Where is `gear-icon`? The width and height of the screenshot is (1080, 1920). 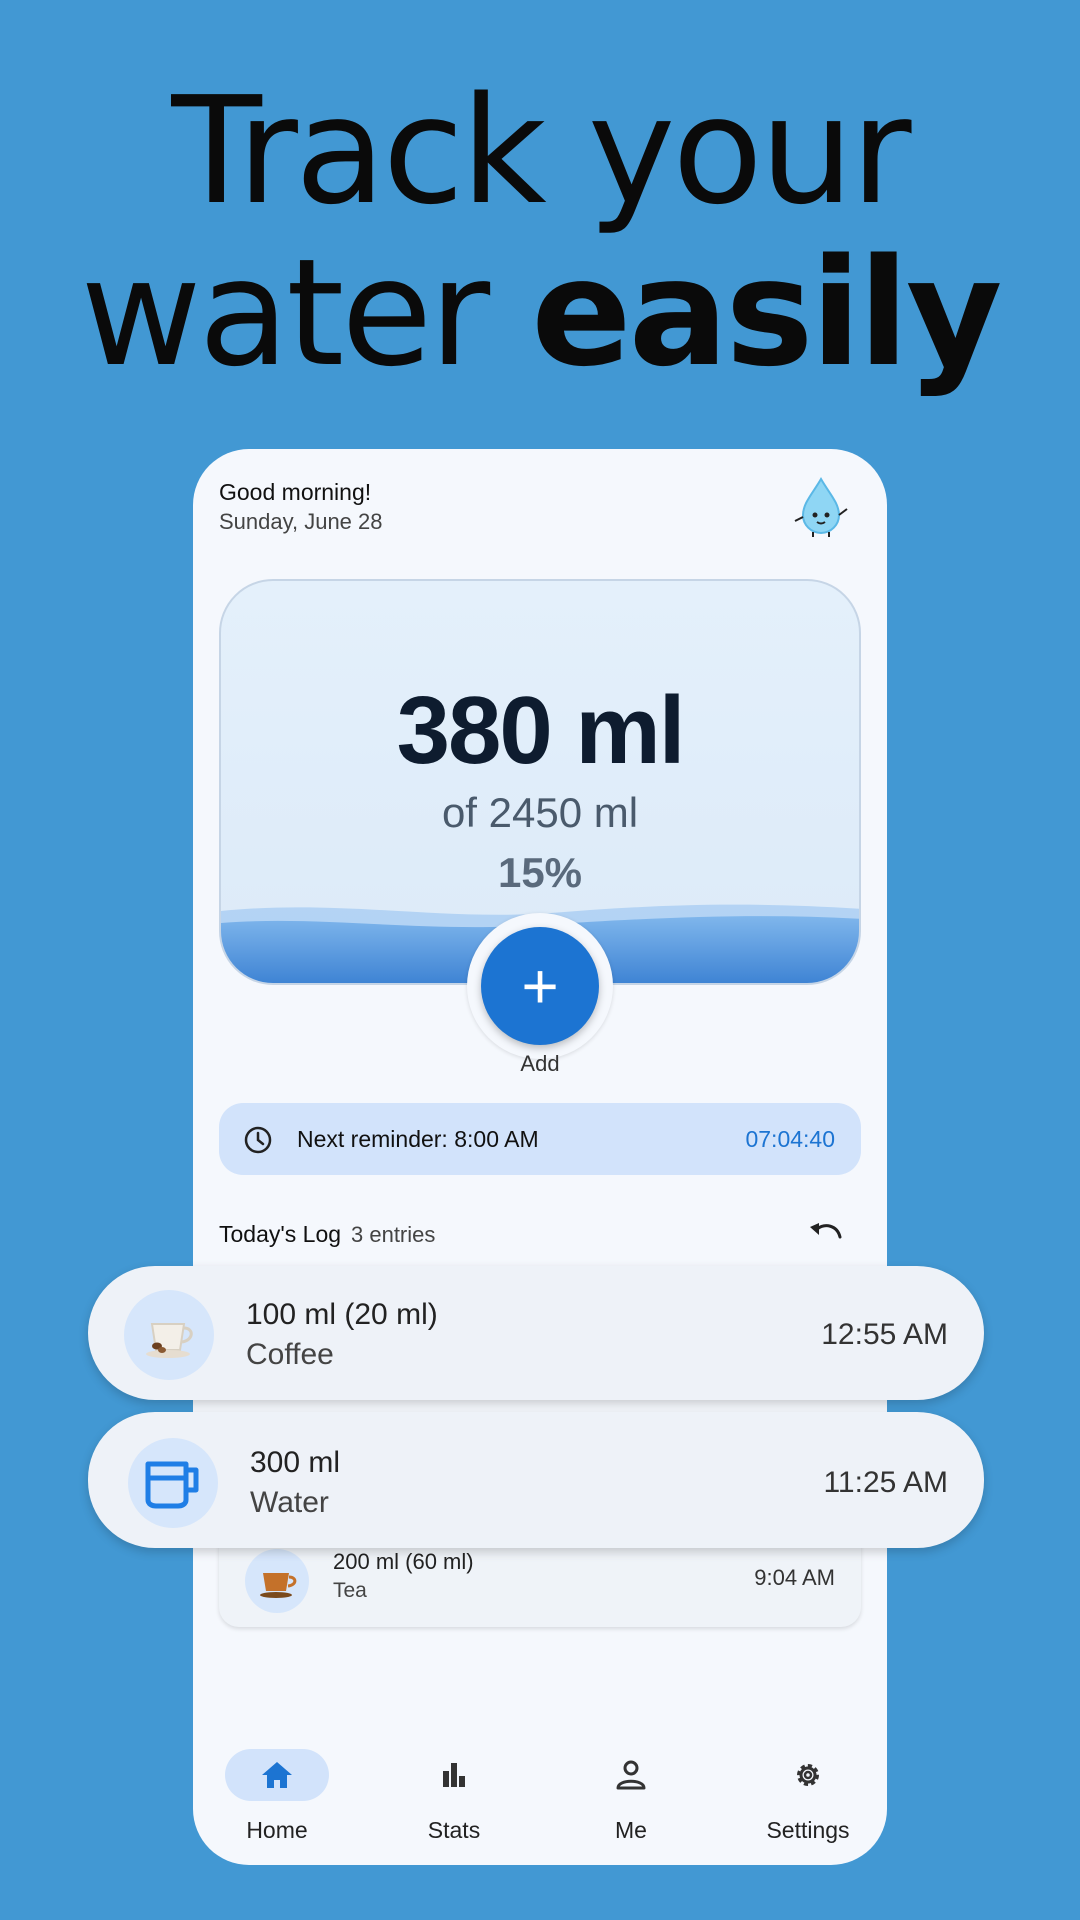 gear-icon is located at coordinates (808, 1775).